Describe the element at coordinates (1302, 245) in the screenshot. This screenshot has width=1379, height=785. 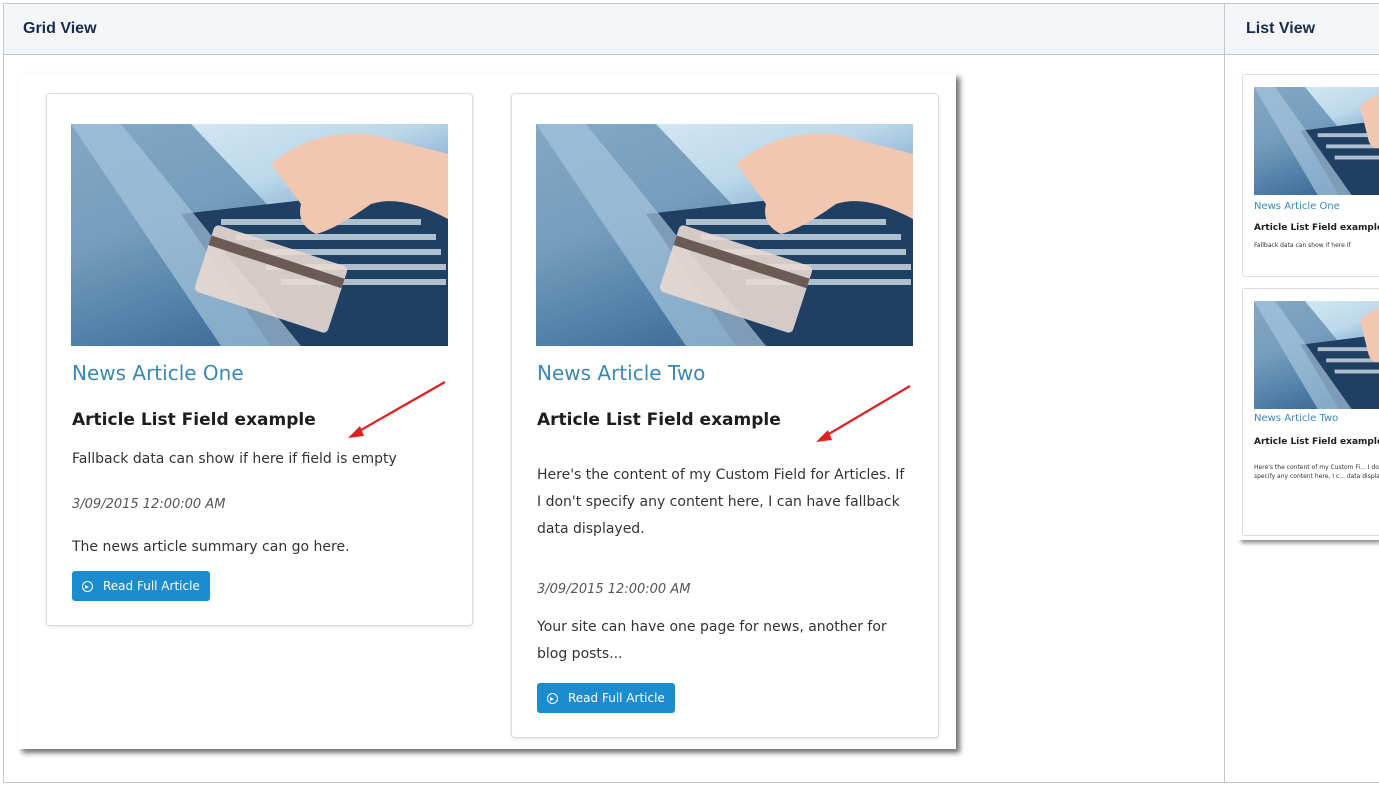
I see `list-custom-field-text: Fallback data can show if here if` at that location.